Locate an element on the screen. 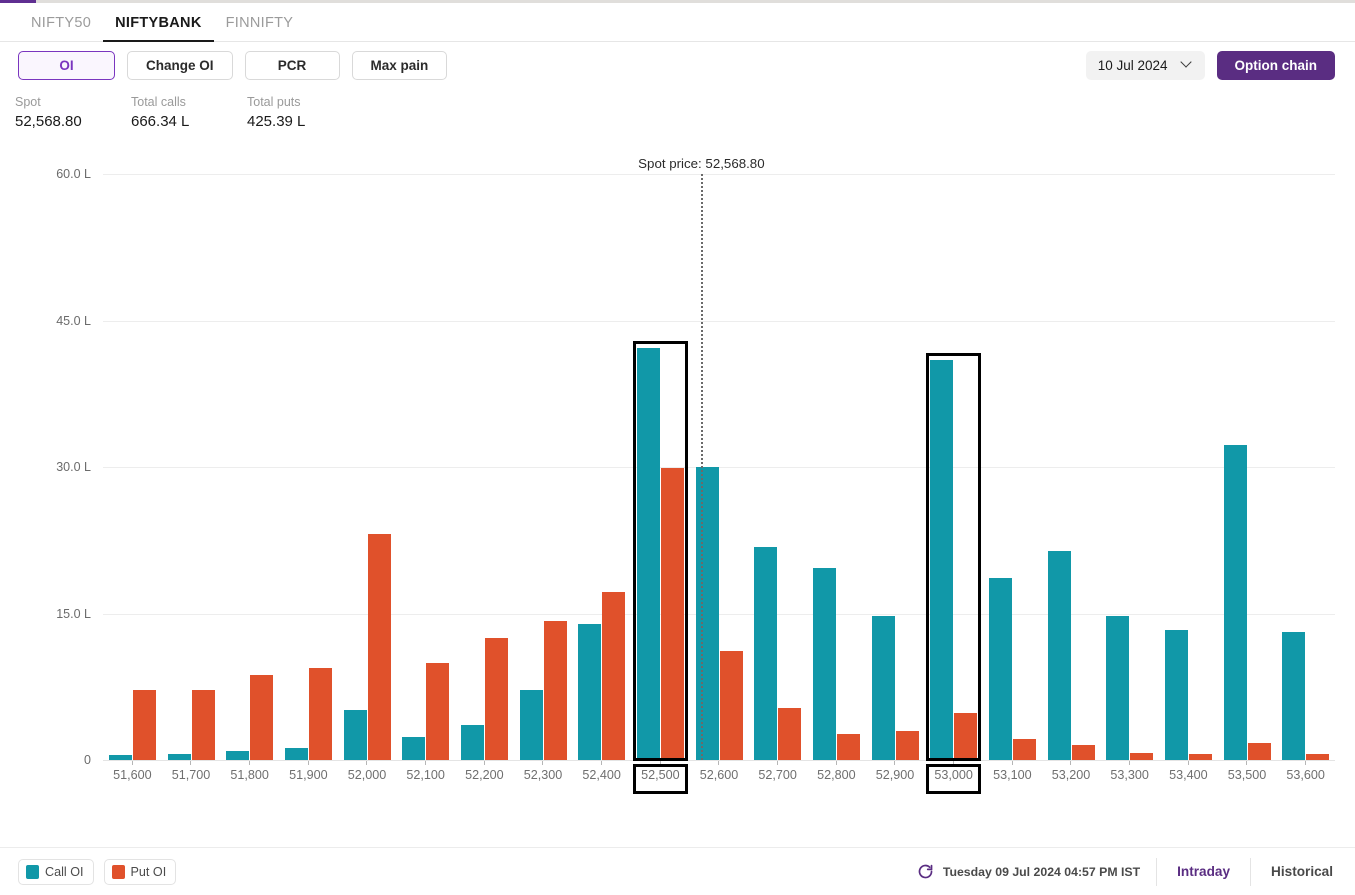 The width and height of the screenshot is (1355, 895). x-axis-tick-label: 52,500 is located at coordinates (660, 775).